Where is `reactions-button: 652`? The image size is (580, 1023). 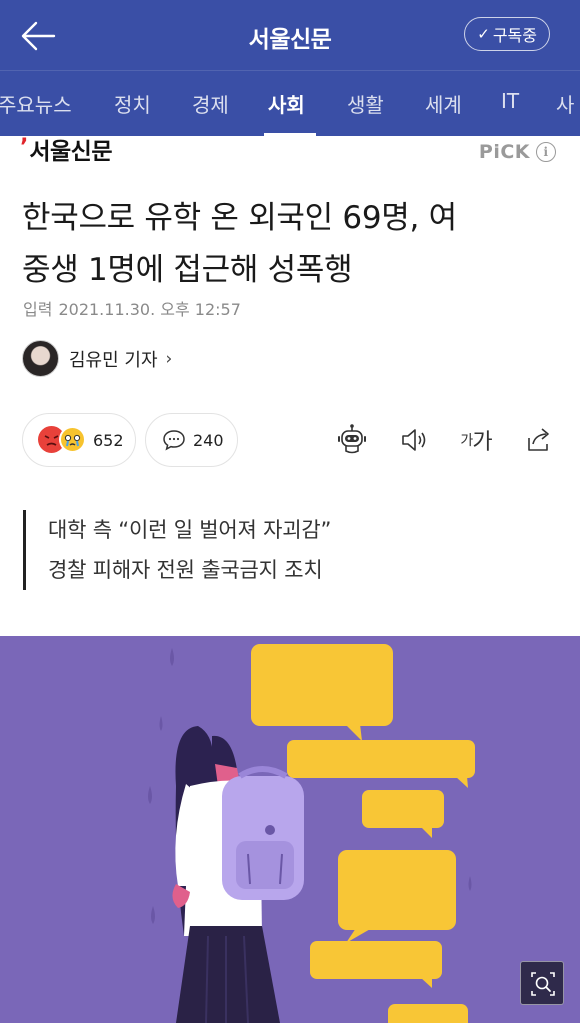
reactions-button: 652 is located at coordinates (79, 440).